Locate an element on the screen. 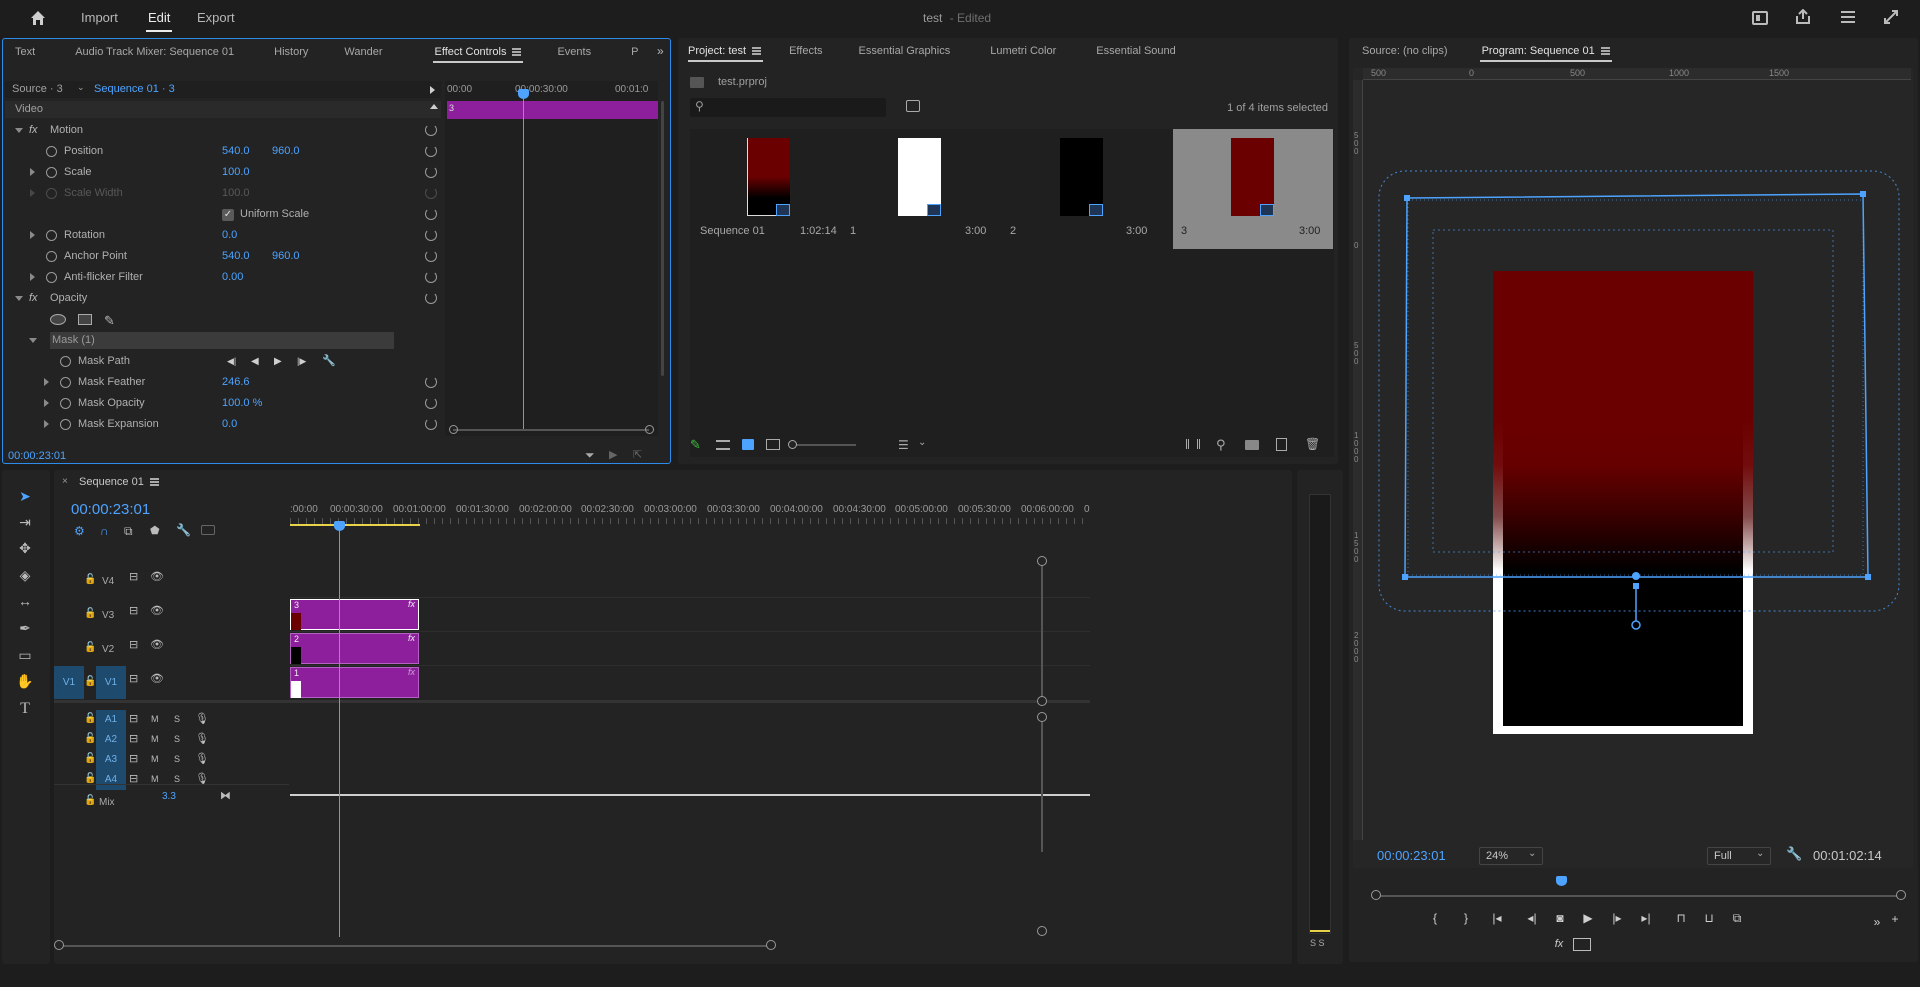 This screenshot has height=987, width=1920. new-item-icon is located at coordinates (1281, 444).